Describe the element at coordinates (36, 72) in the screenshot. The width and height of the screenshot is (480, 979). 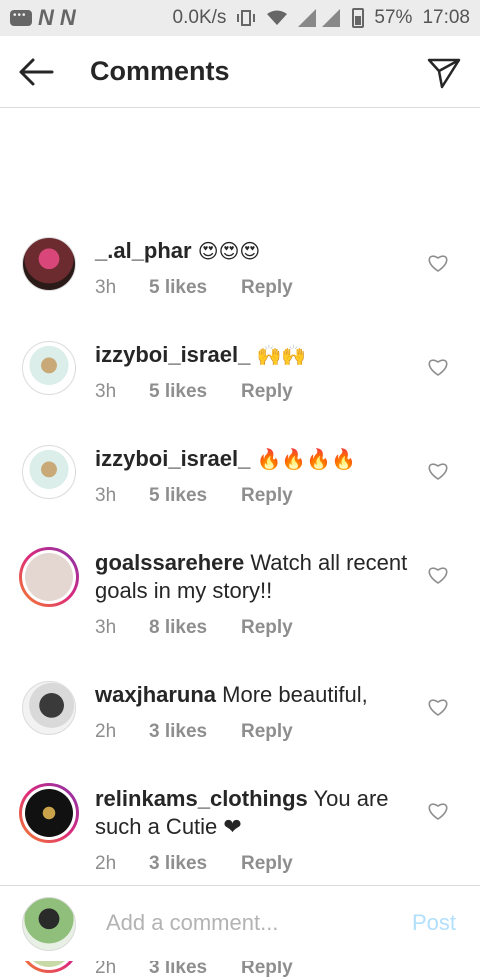
I see `back-arrow-icon` at that location.